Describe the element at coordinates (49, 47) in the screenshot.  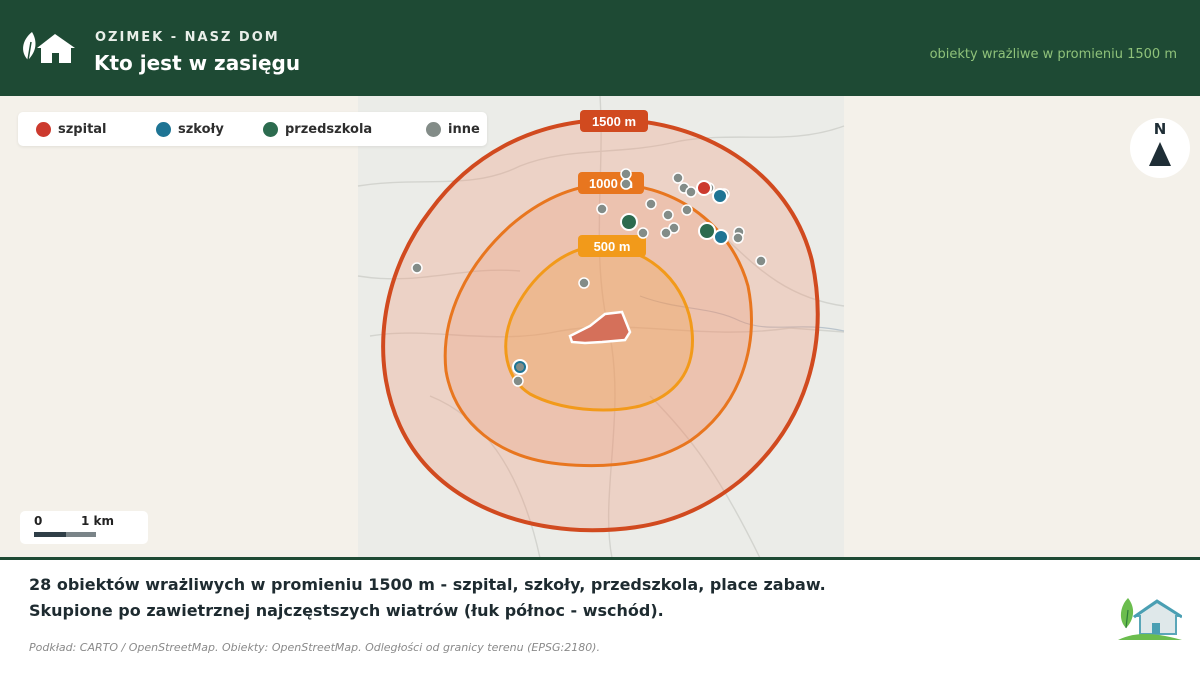
I see `house-tree-logo-icon` at that location.